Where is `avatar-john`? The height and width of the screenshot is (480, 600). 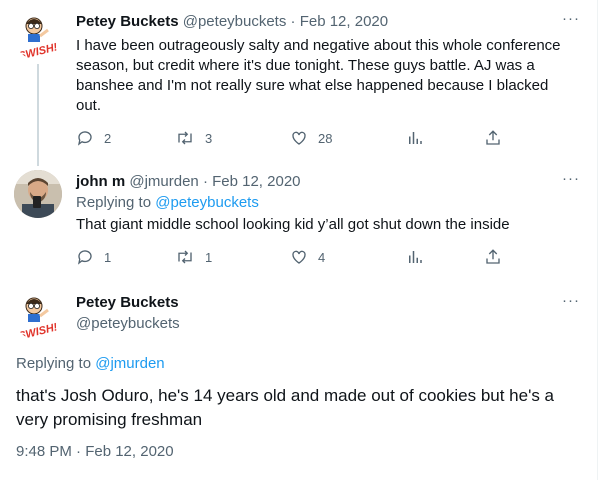 avatar-john is located at coordinates (38, 194).